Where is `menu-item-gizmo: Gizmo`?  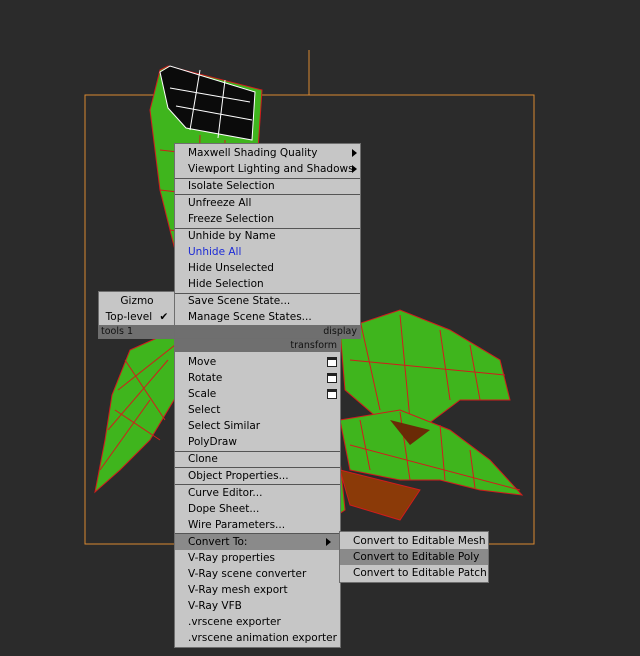 menu-item-gizmo: Gizmo is located at coordinates (137, 301).